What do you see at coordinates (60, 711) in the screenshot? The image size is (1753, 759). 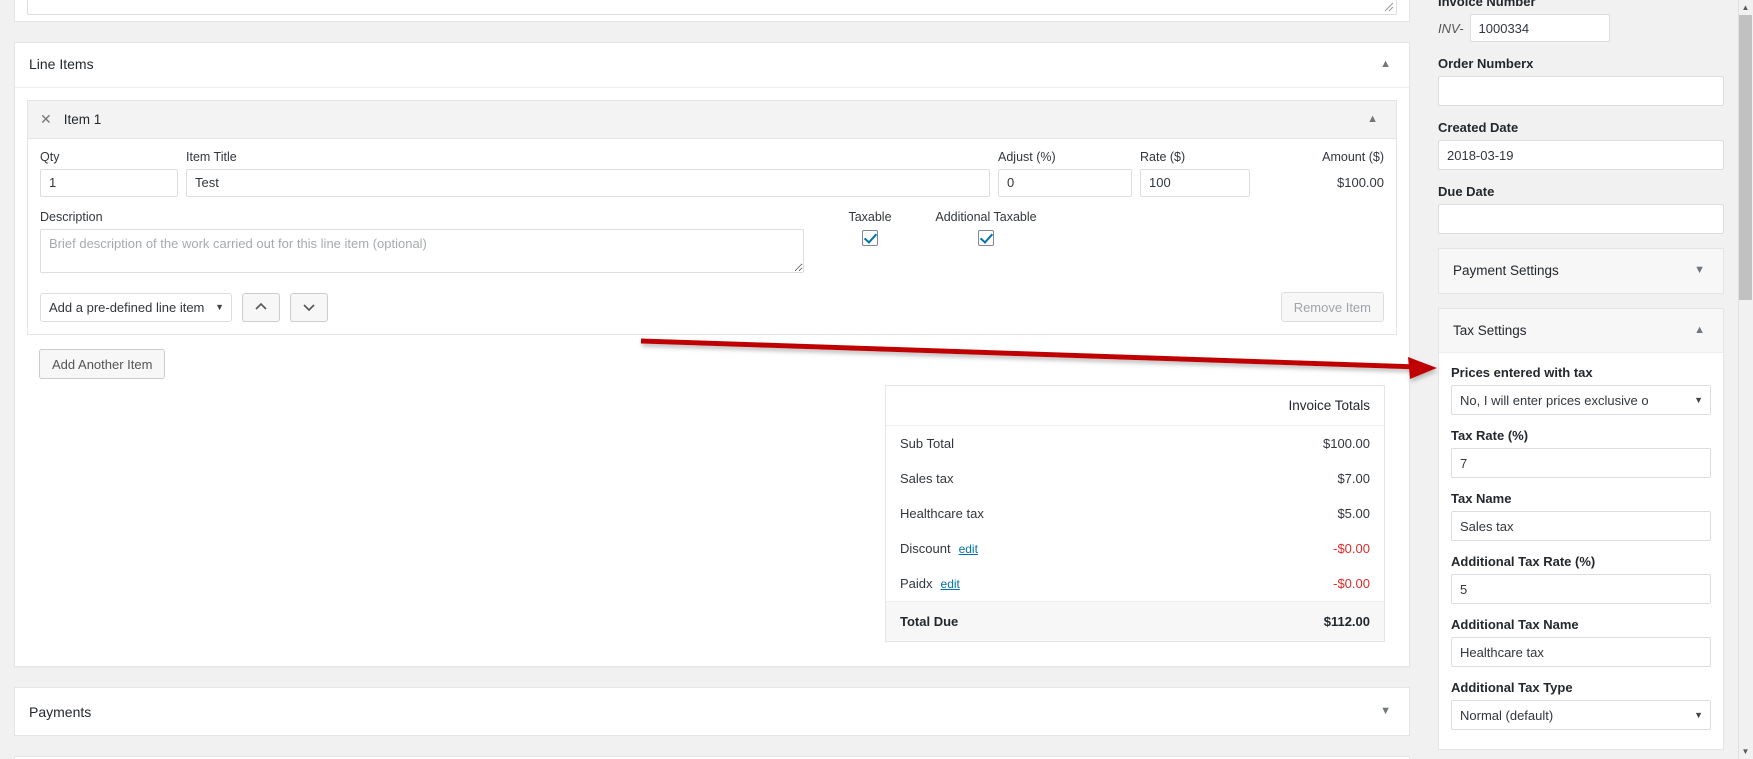 I see `payments-title: Payments` at bounding box center [60, 711].